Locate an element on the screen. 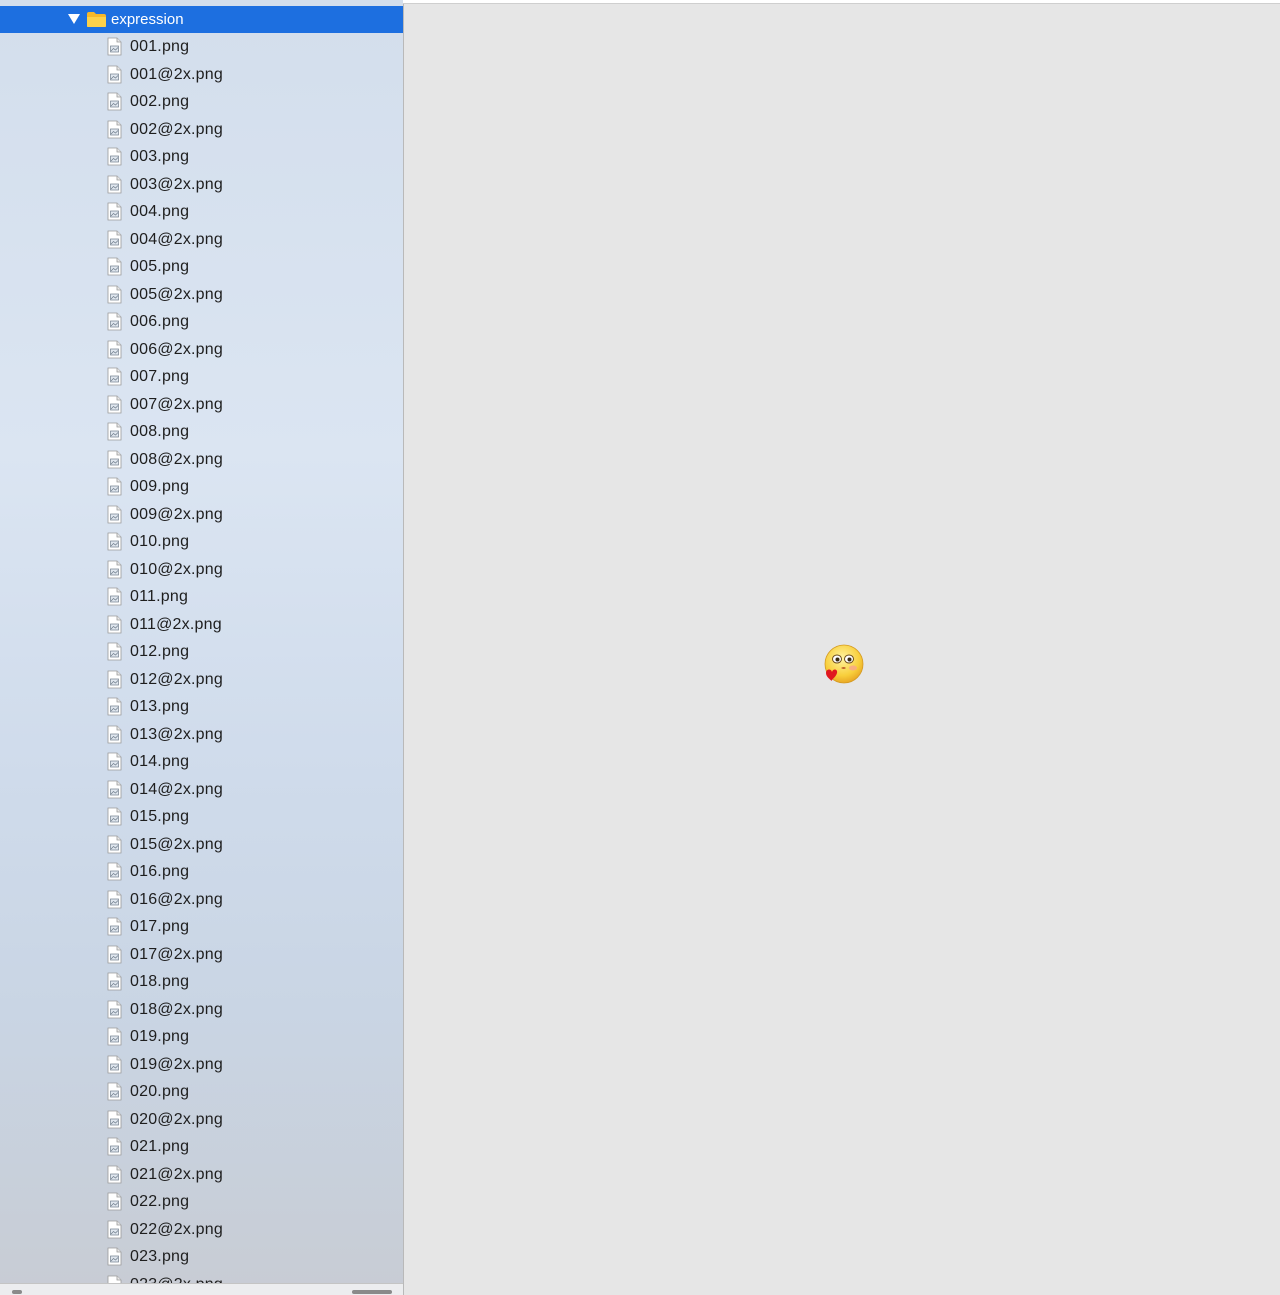 The width and height of the screenshot is (1280, 1295). file-row: 018@2x.png is located at coordinates (201, 1010).